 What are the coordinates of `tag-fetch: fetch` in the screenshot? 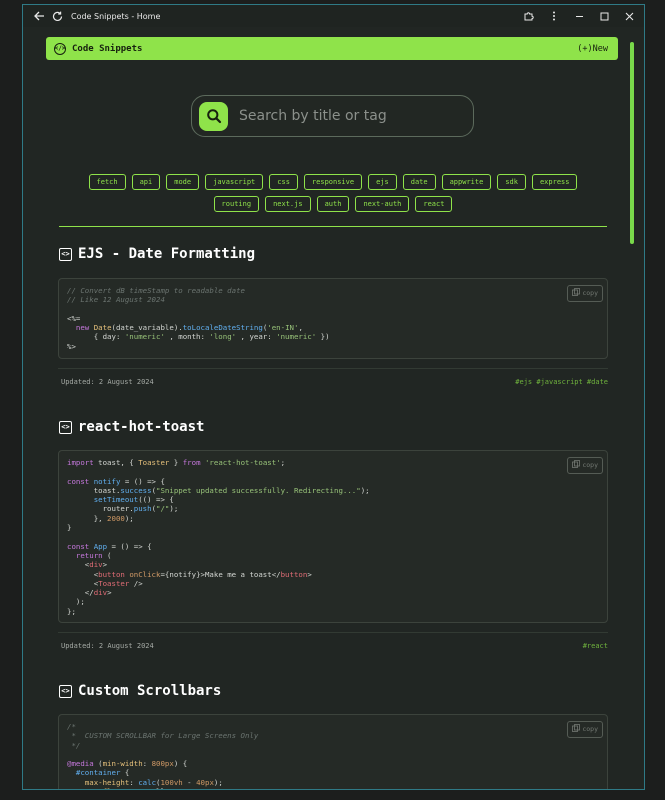 It's located at (107, 182).